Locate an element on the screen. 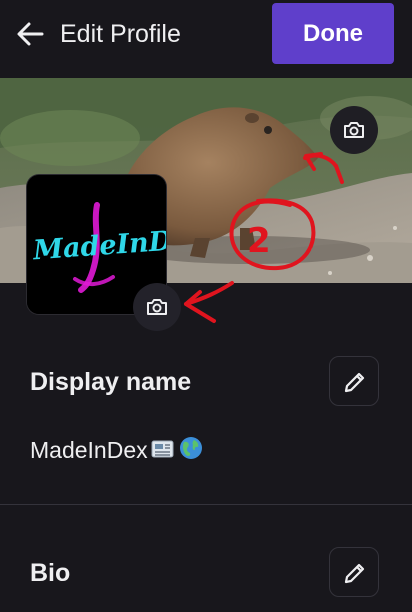  edit-bio-button is located at coordinates (354, 572).